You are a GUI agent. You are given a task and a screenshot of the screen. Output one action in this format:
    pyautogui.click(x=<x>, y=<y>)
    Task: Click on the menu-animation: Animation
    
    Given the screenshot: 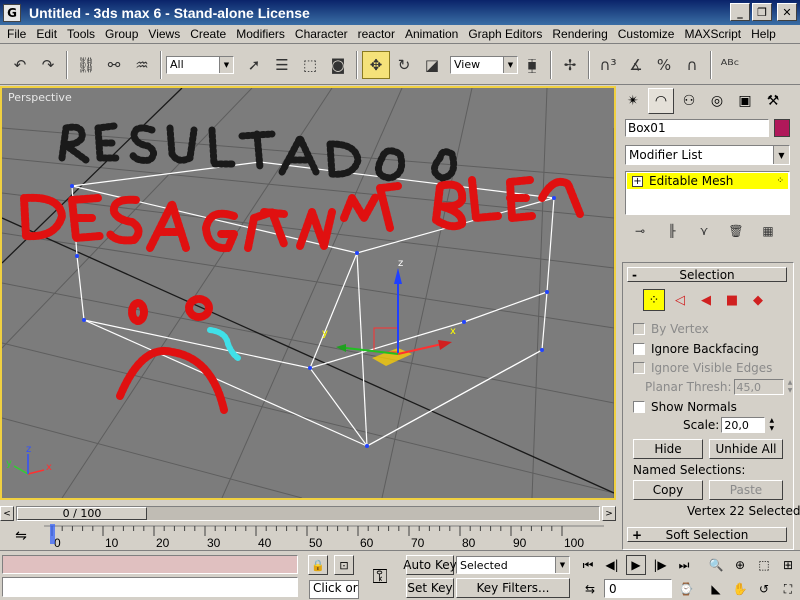 What is the action you would take?
    pyautogui.click(x=431, y=34)
    